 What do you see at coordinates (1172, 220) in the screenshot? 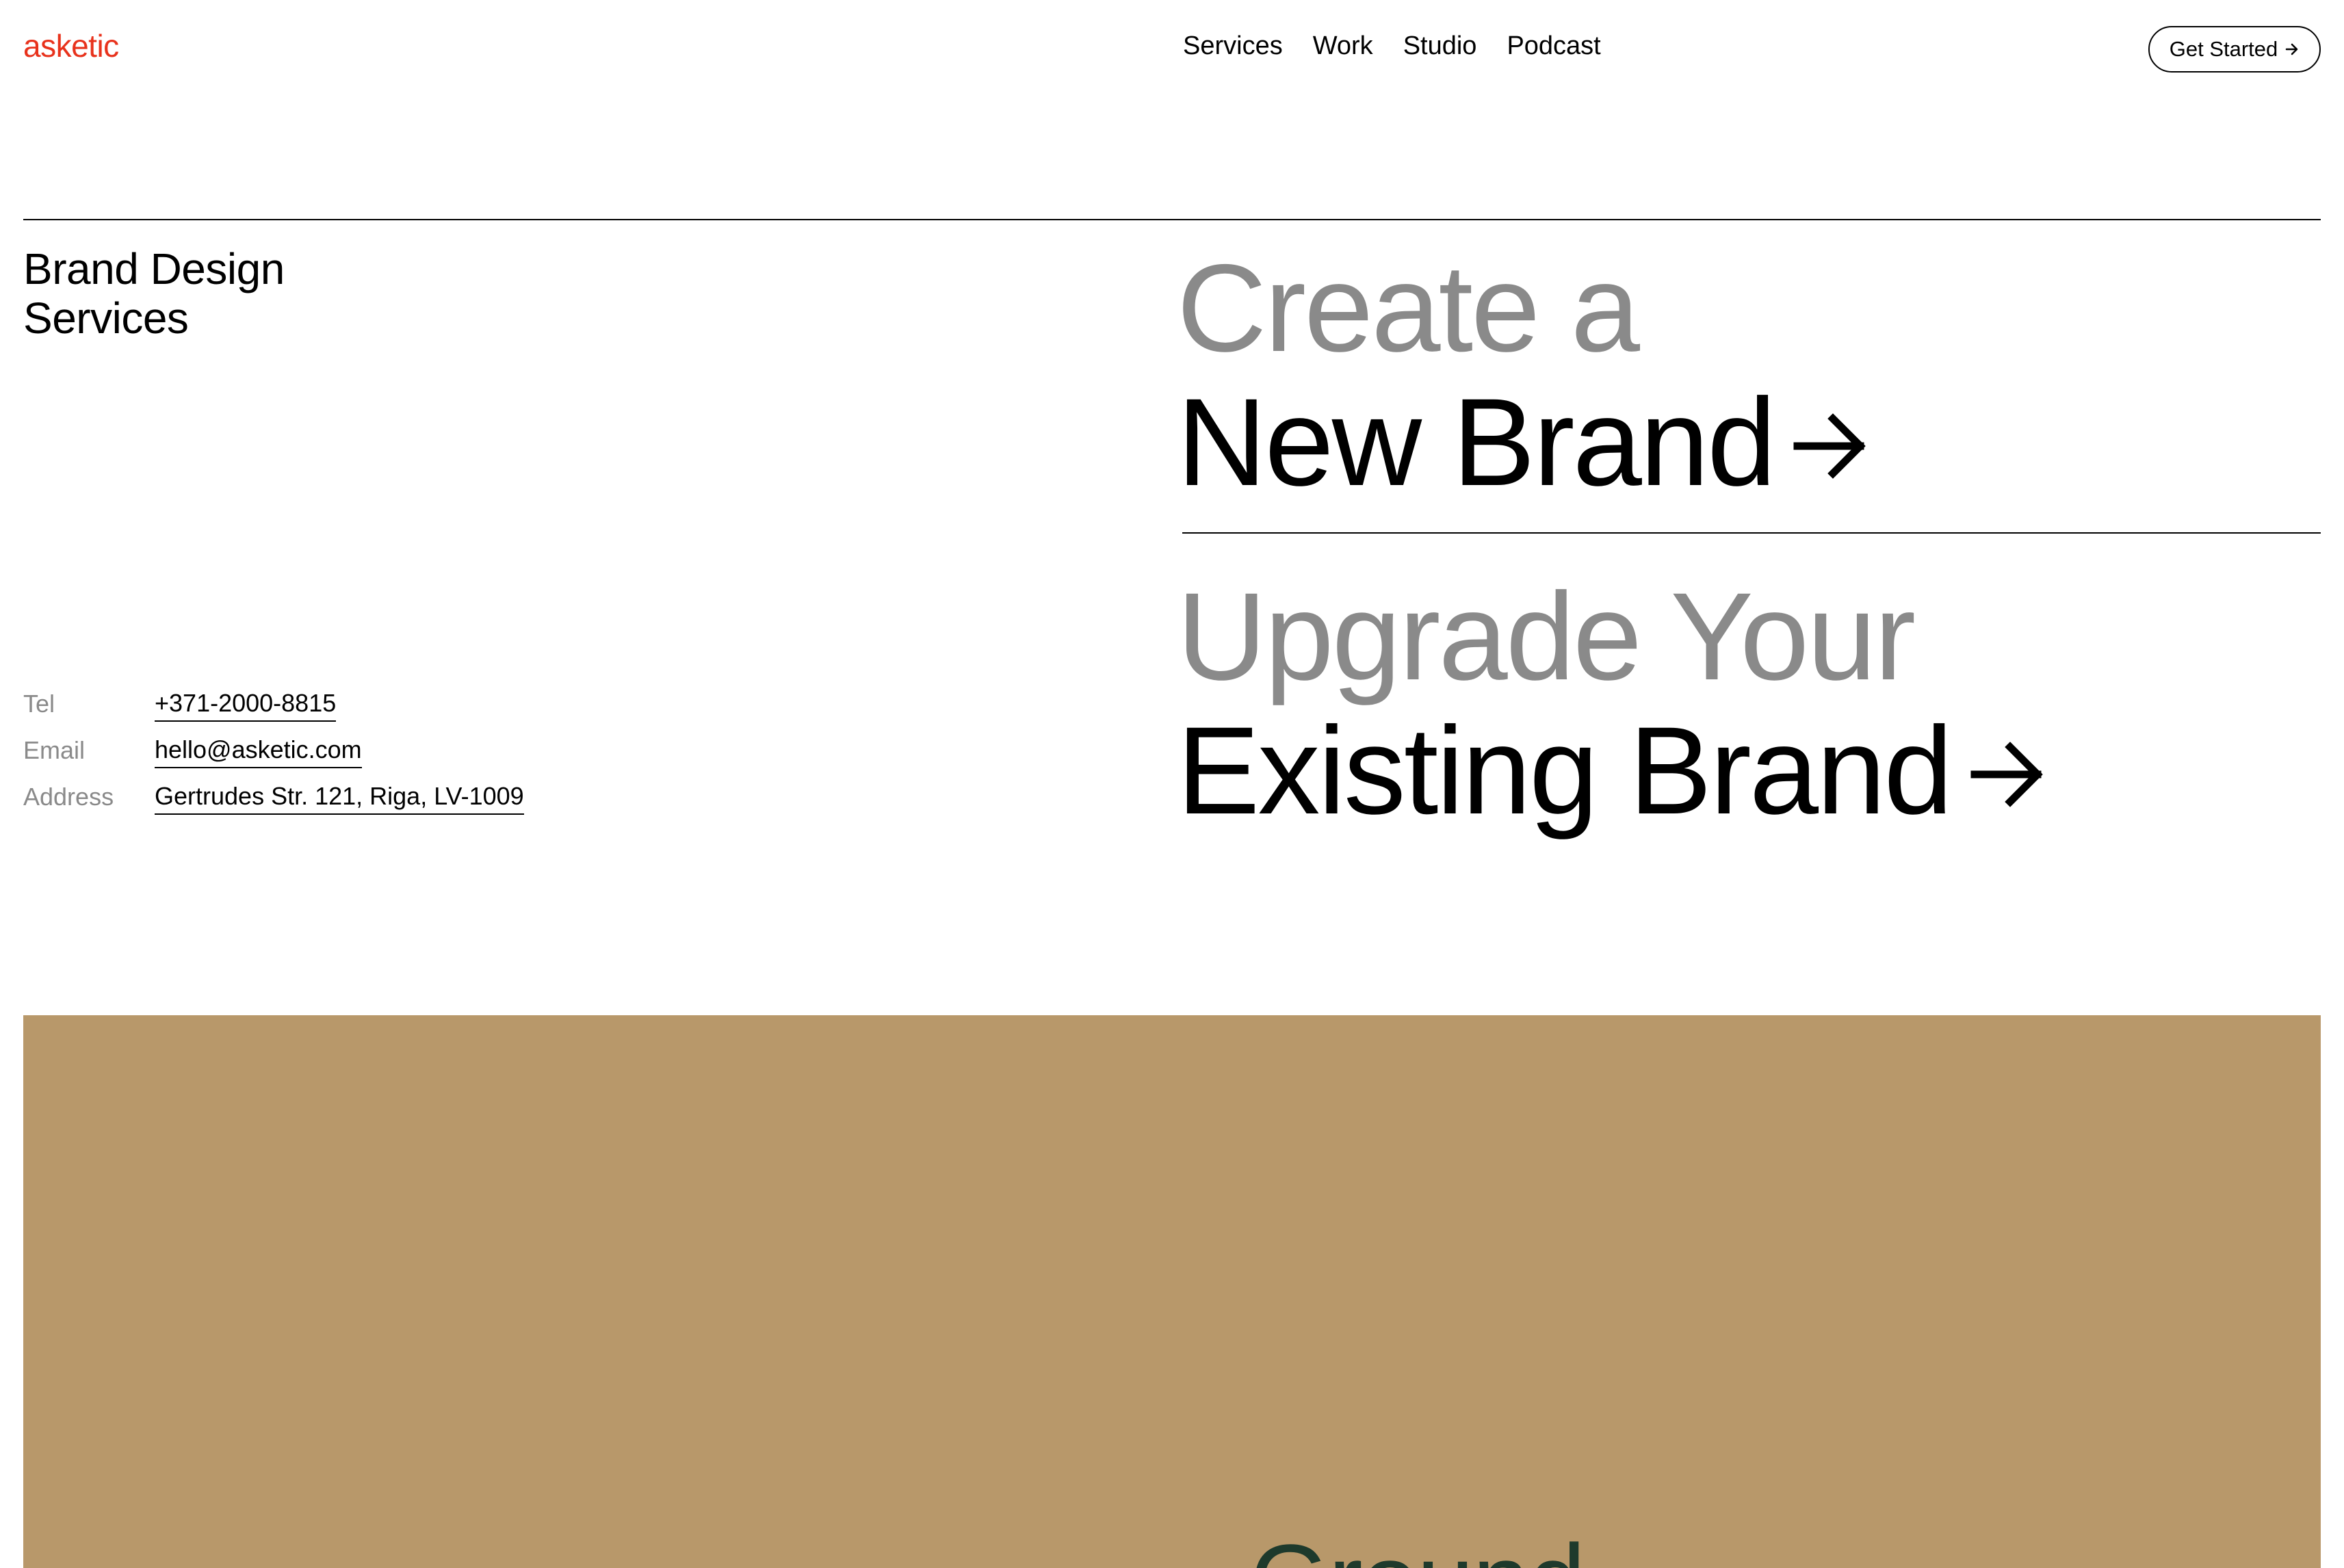
I see `top-divider` at bounding box center [1172, 220].